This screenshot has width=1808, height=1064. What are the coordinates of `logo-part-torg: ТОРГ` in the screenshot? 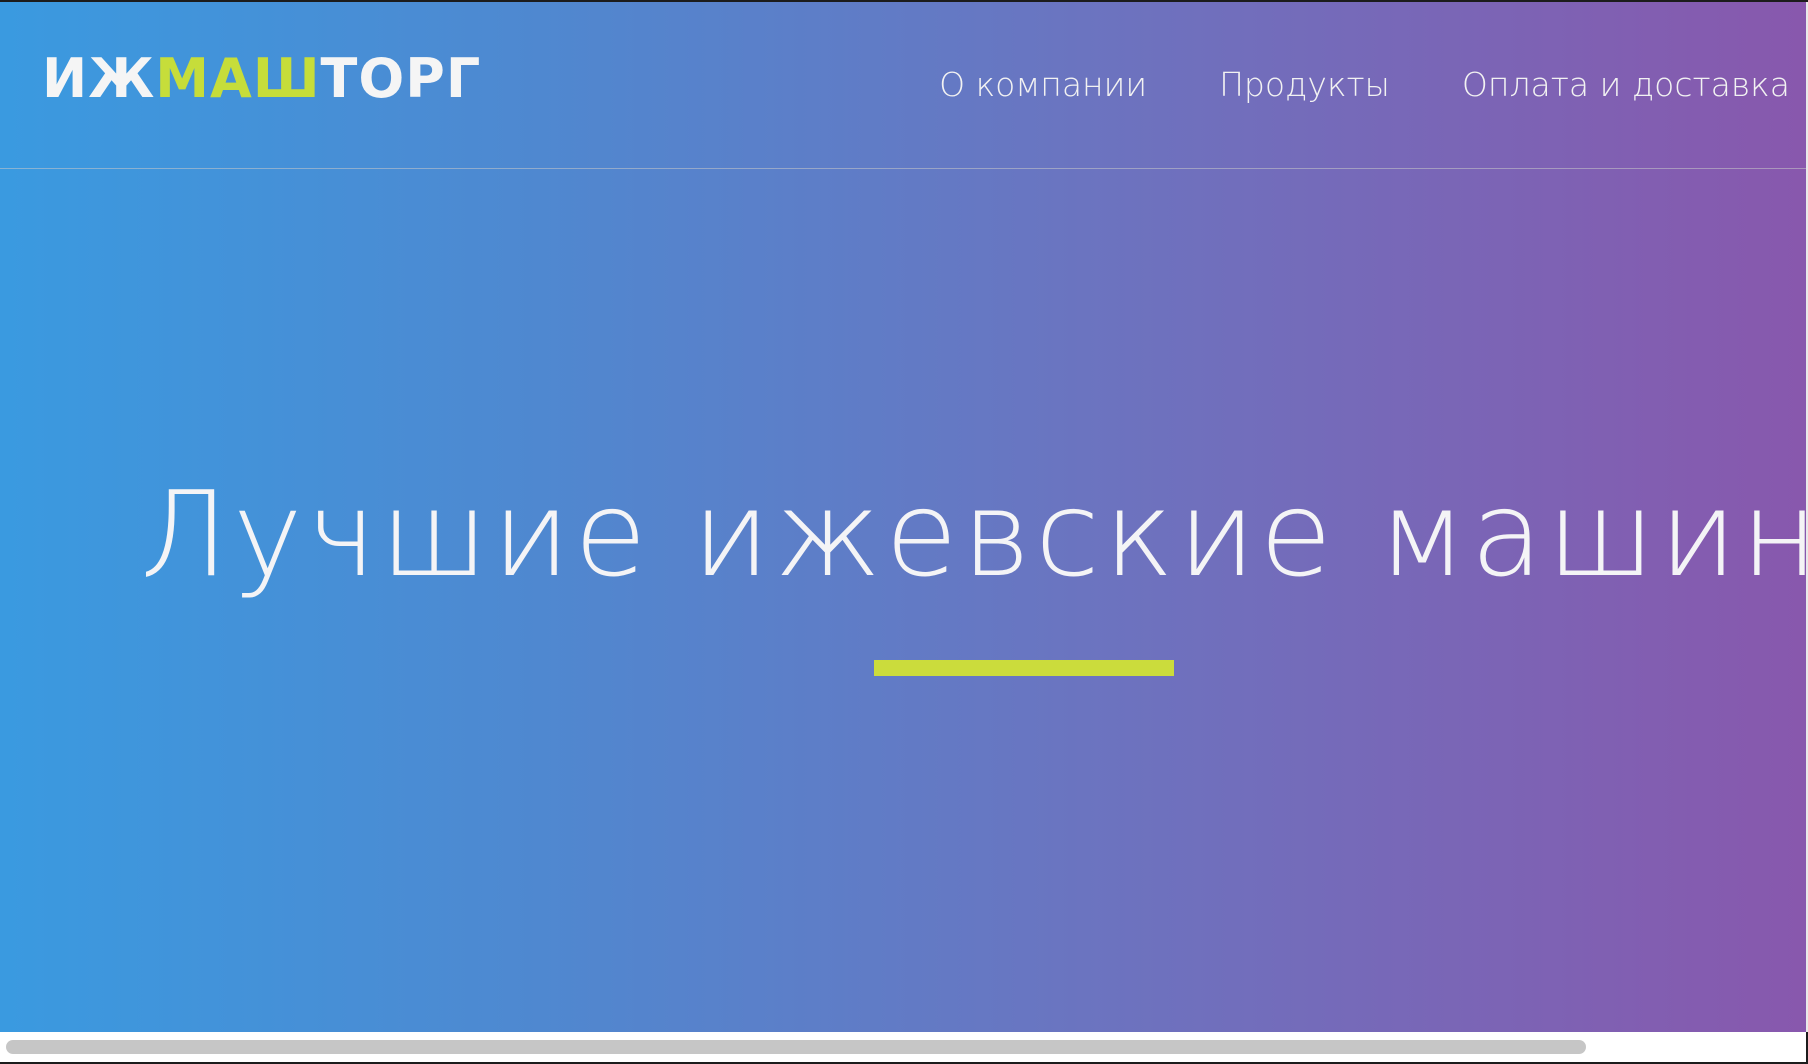 It's located at (401, 78).